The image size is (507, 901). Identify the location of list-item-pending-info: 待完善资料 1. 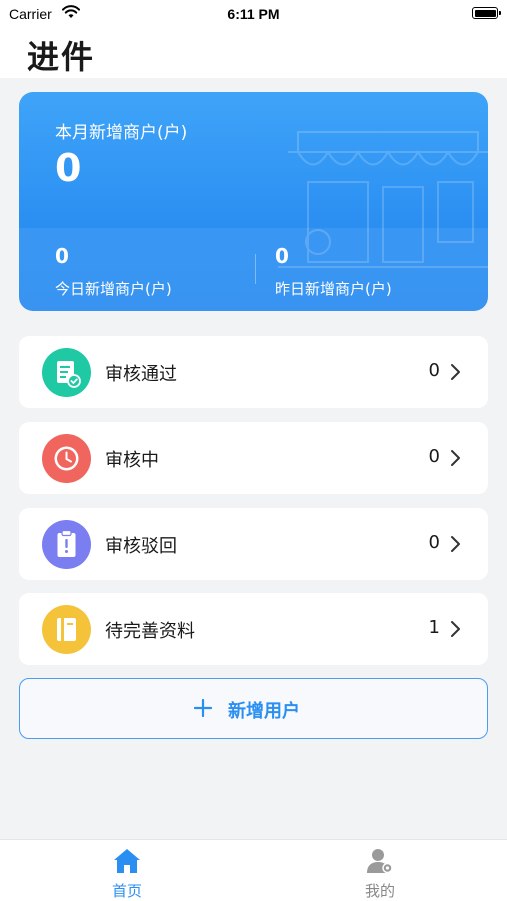
(253, 629).